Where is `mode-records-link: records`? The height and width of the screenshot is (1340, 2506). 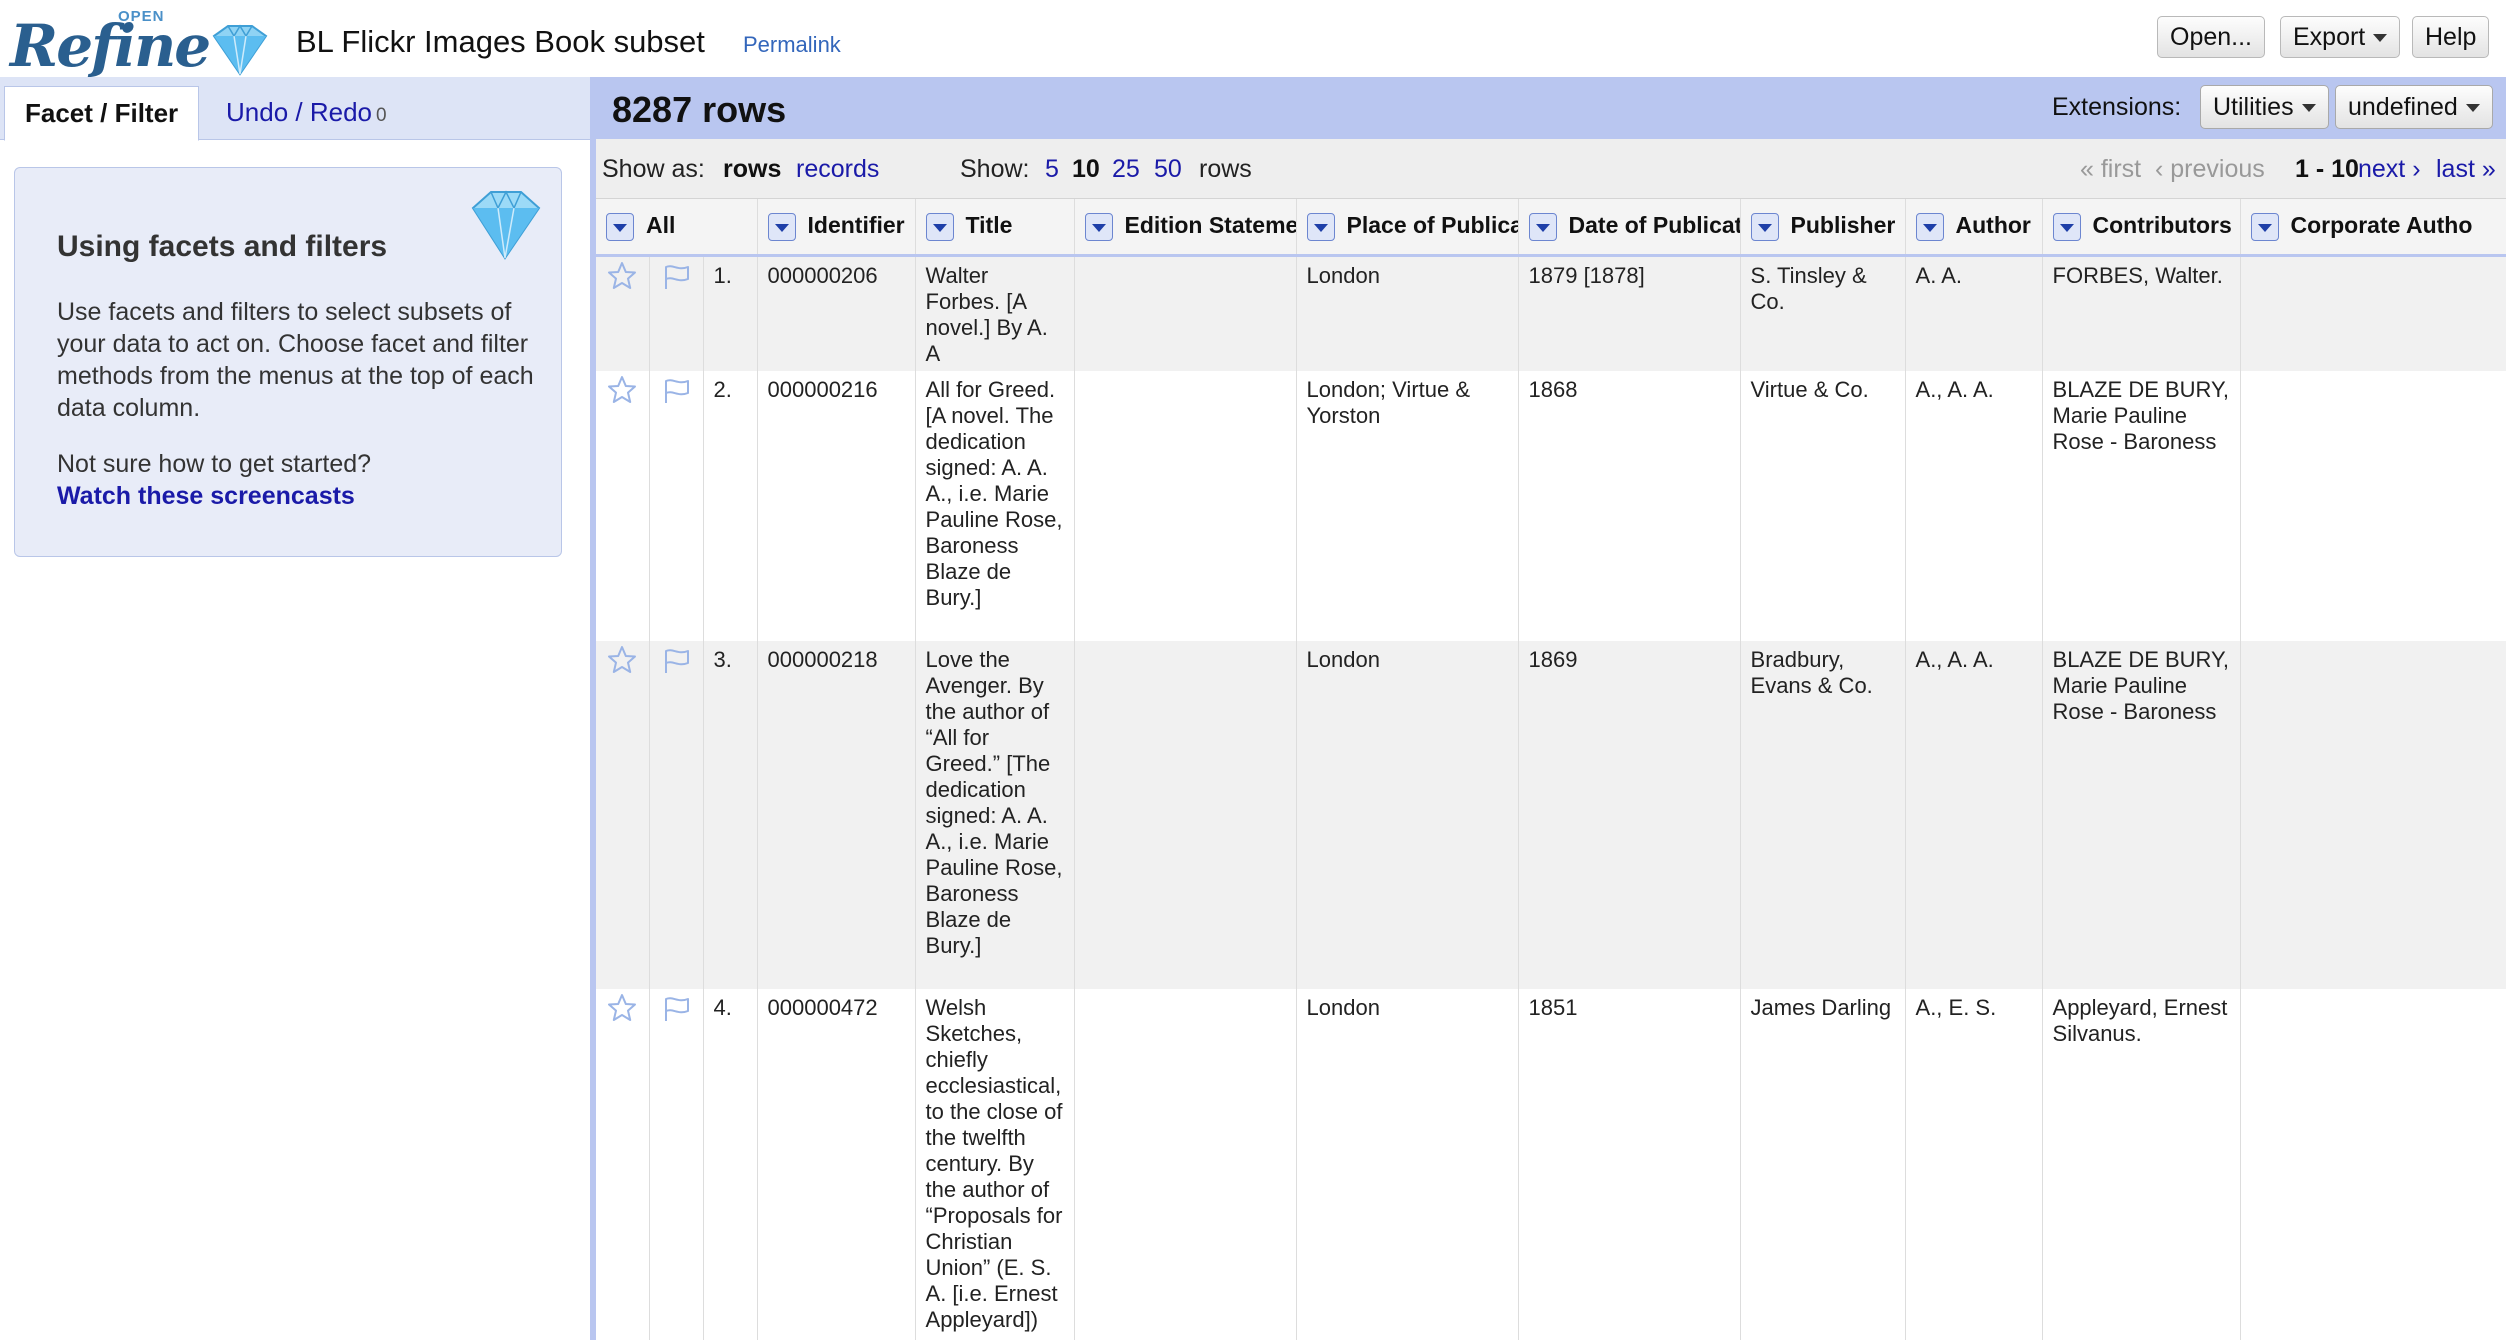 mode-records-link: records is located at coordinates (837, 169).